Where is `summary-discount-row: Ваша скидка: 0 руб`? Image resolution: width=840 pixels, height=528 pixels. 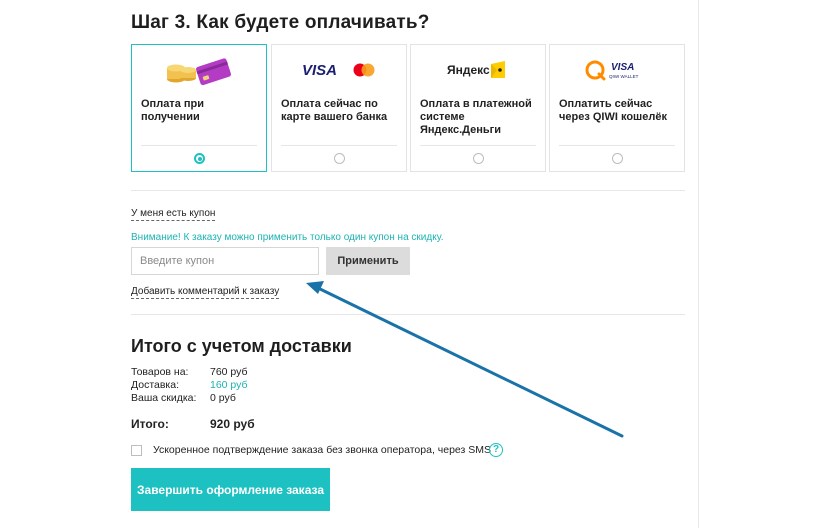
summary-discount-row: Ваша скидка: 0 руб is located at coordinates (183, 398).